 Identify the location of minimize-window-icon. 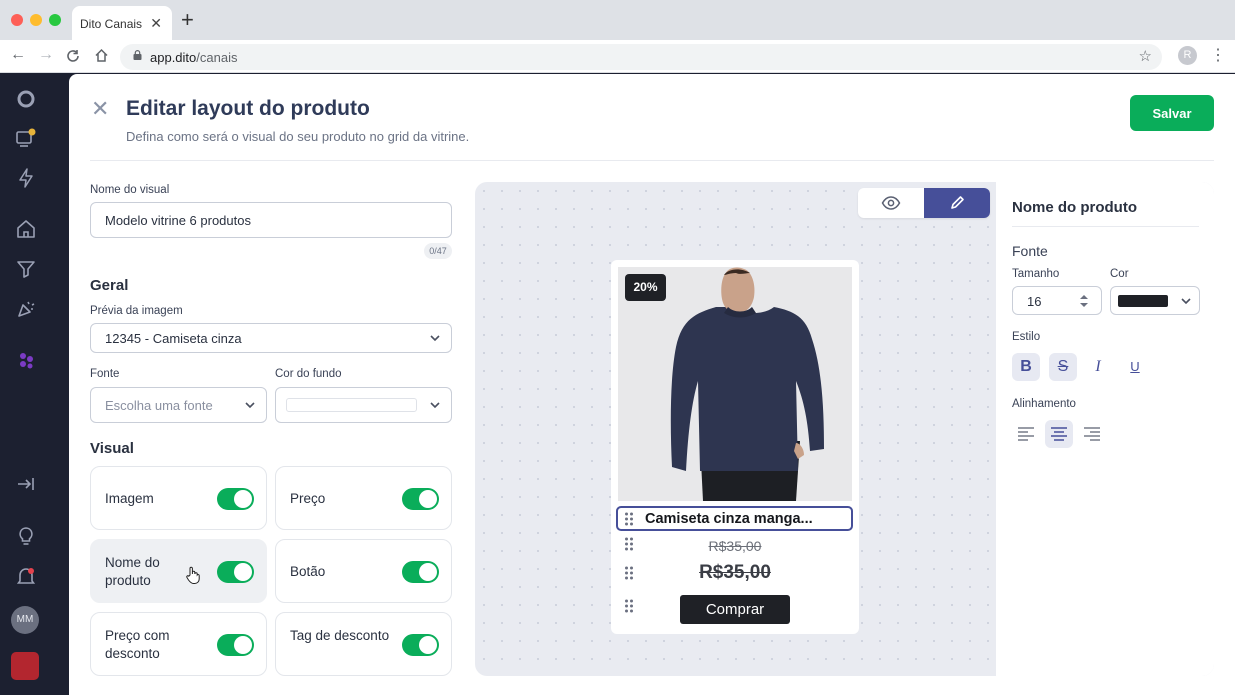
(36, 20).